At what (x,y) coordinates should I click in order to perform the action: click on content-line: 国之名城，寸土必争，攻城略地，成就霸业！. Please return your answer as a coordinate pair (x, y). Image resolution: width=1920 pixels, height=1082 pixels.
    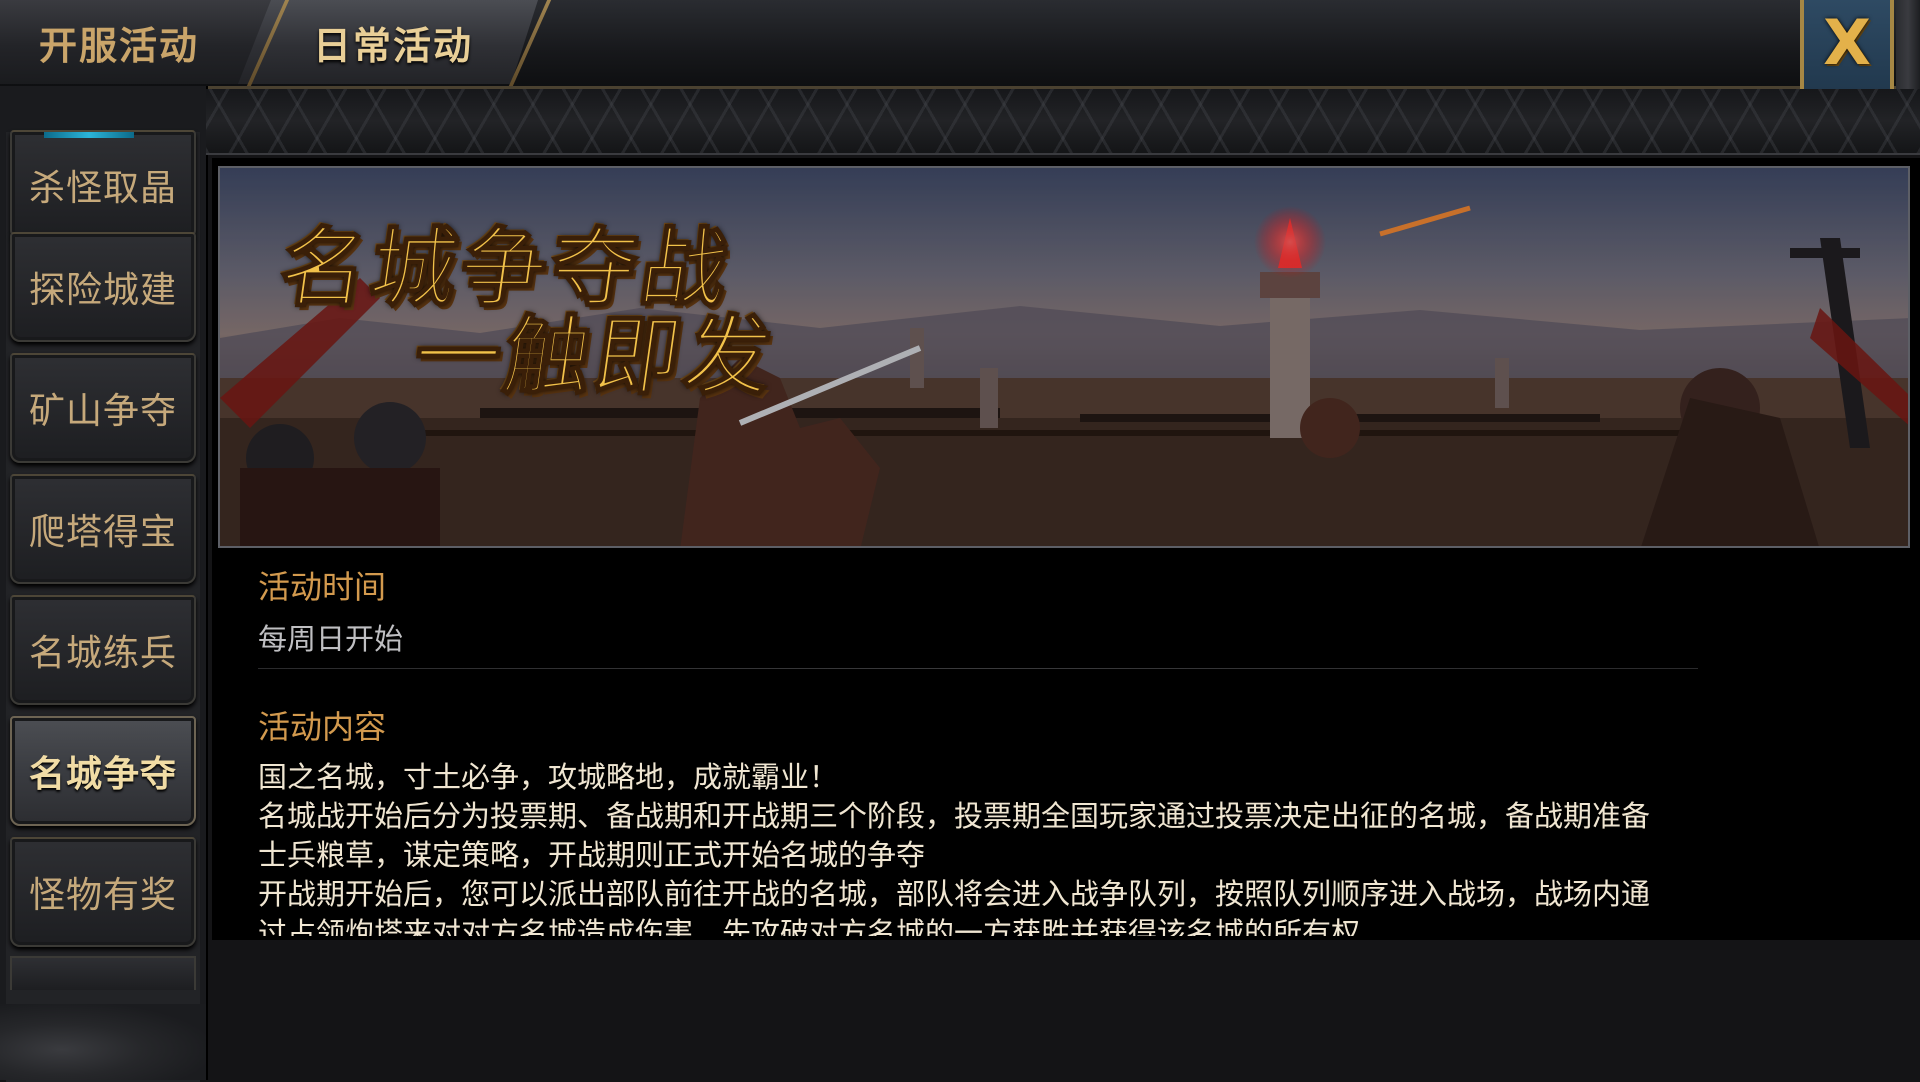
    Looking at the image, I should click on (548, 777).